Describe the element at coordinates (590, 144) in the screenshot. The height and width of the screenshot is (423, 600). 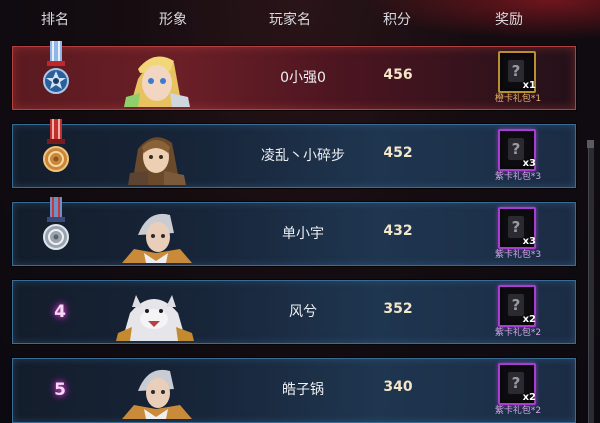
I see `scrollbar-thumb` at that location.